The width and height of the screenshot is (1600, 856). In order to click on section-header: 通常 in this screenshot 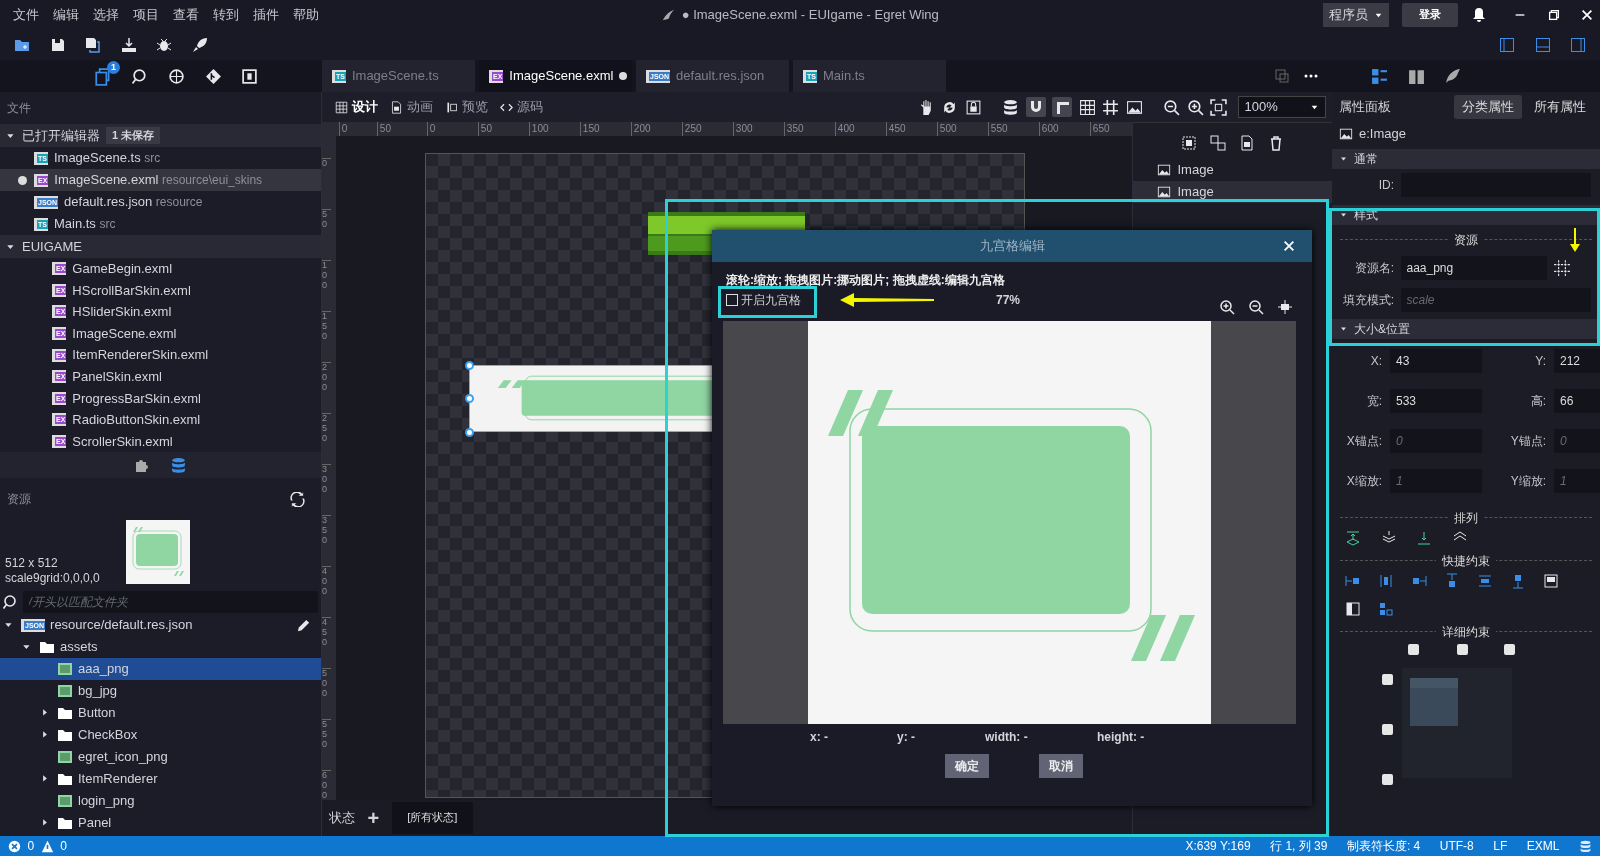, I will do `click(1466, 159)`.